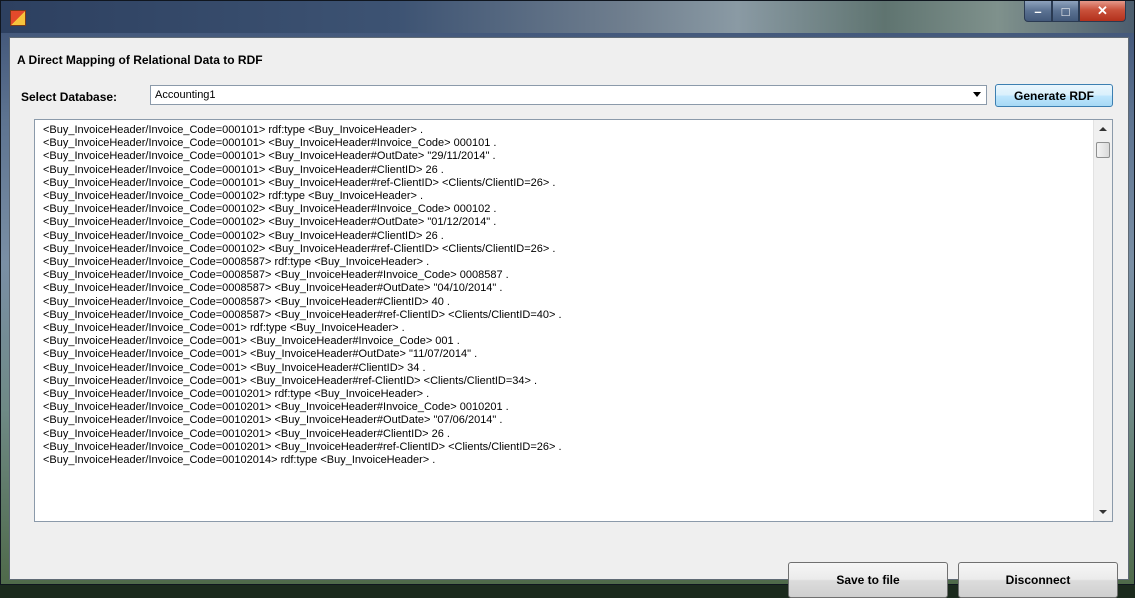 Image resolution: width=1135 pixels, height=598 pixels. I want to click on title-bar: – □ ✕, so click(567, 17).